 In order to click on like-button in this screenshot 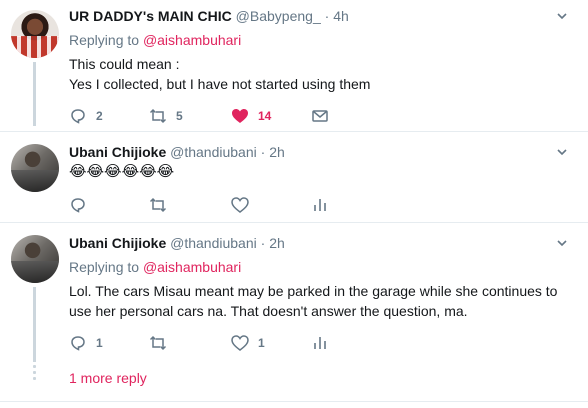, I will do `click(240, 205)`.